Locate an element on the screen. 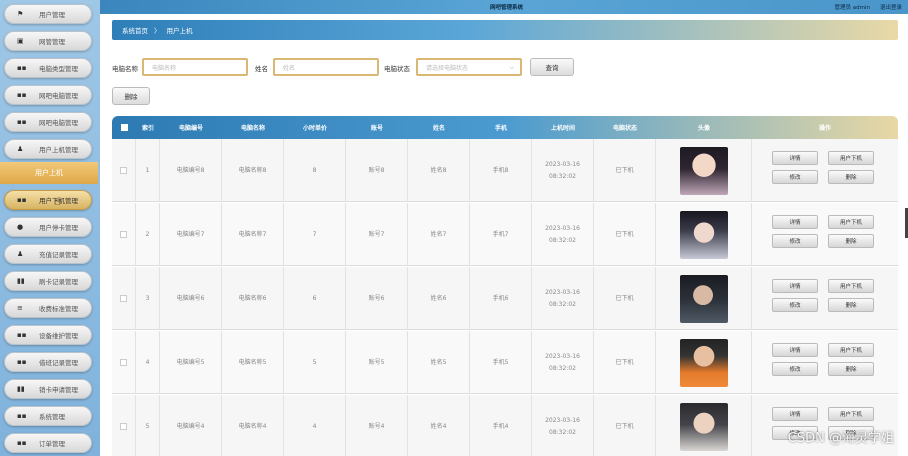  sidebar-item-computer-management: ▪▪ 网吧电脑管理 is located at coordinates (48, 95).